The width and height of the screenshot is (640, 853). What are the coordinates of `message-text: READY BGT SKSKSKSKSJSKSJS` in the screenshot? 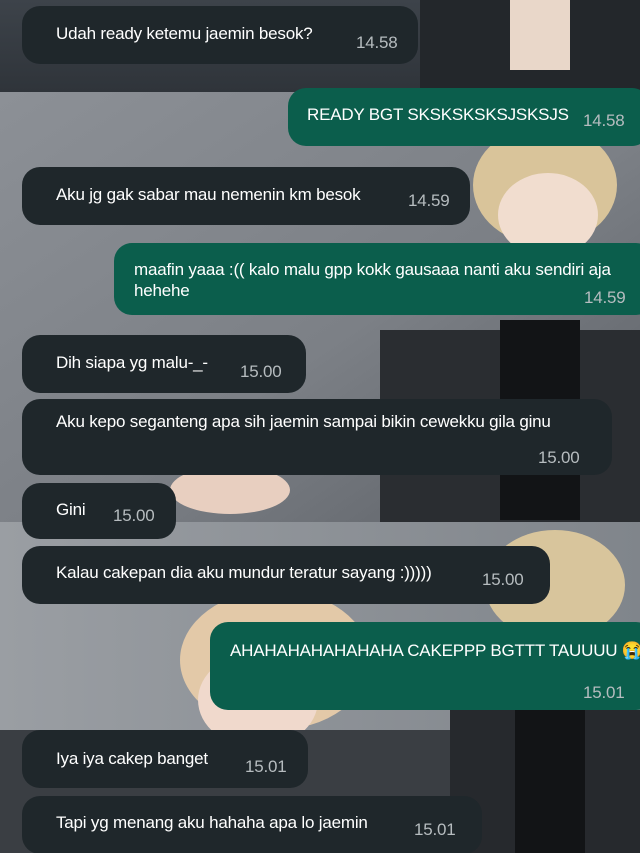 It's located at (438, 114).